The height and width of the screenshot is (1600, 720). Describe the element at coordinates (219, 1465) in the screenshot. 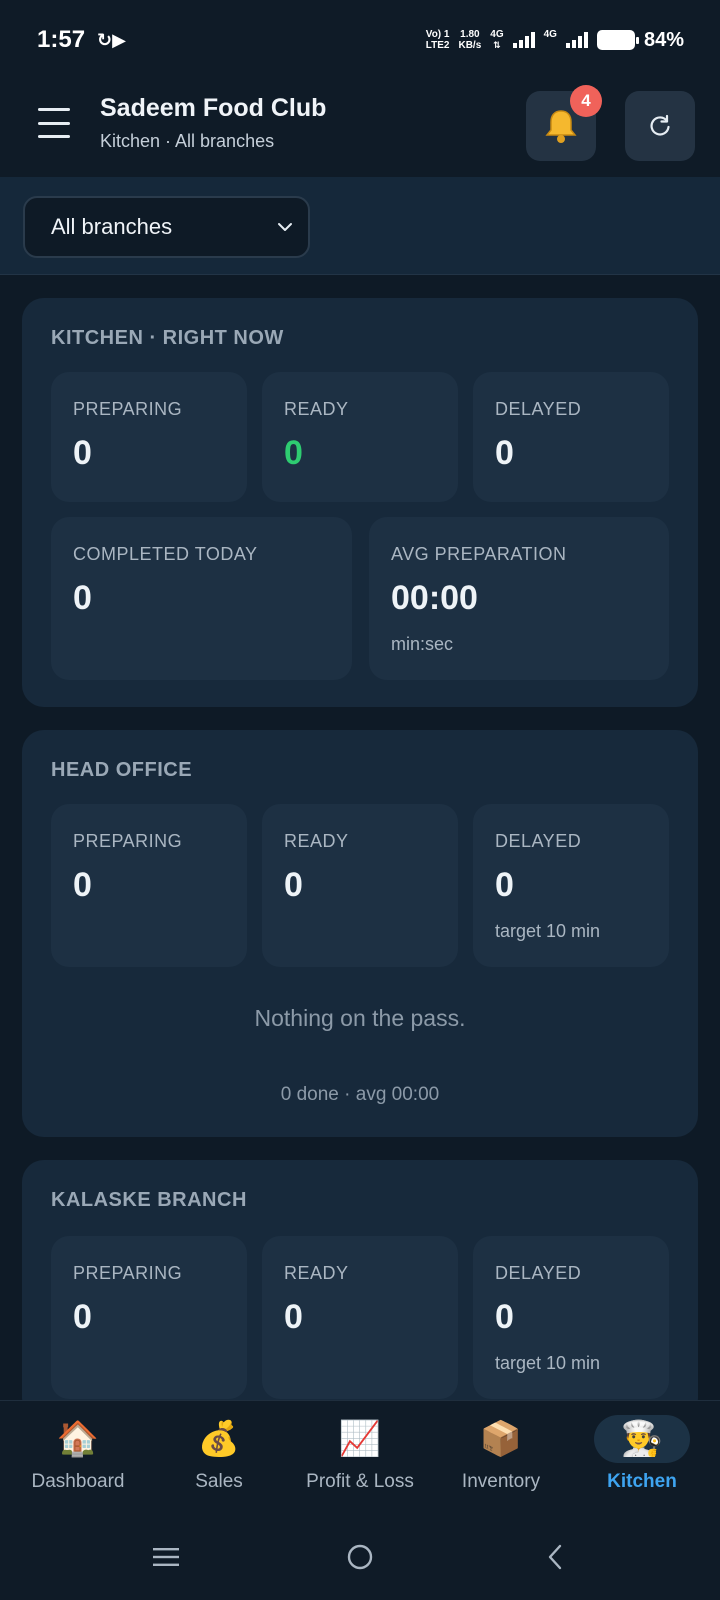

I see `nav-item-sales: 💰 Sales` at that location.